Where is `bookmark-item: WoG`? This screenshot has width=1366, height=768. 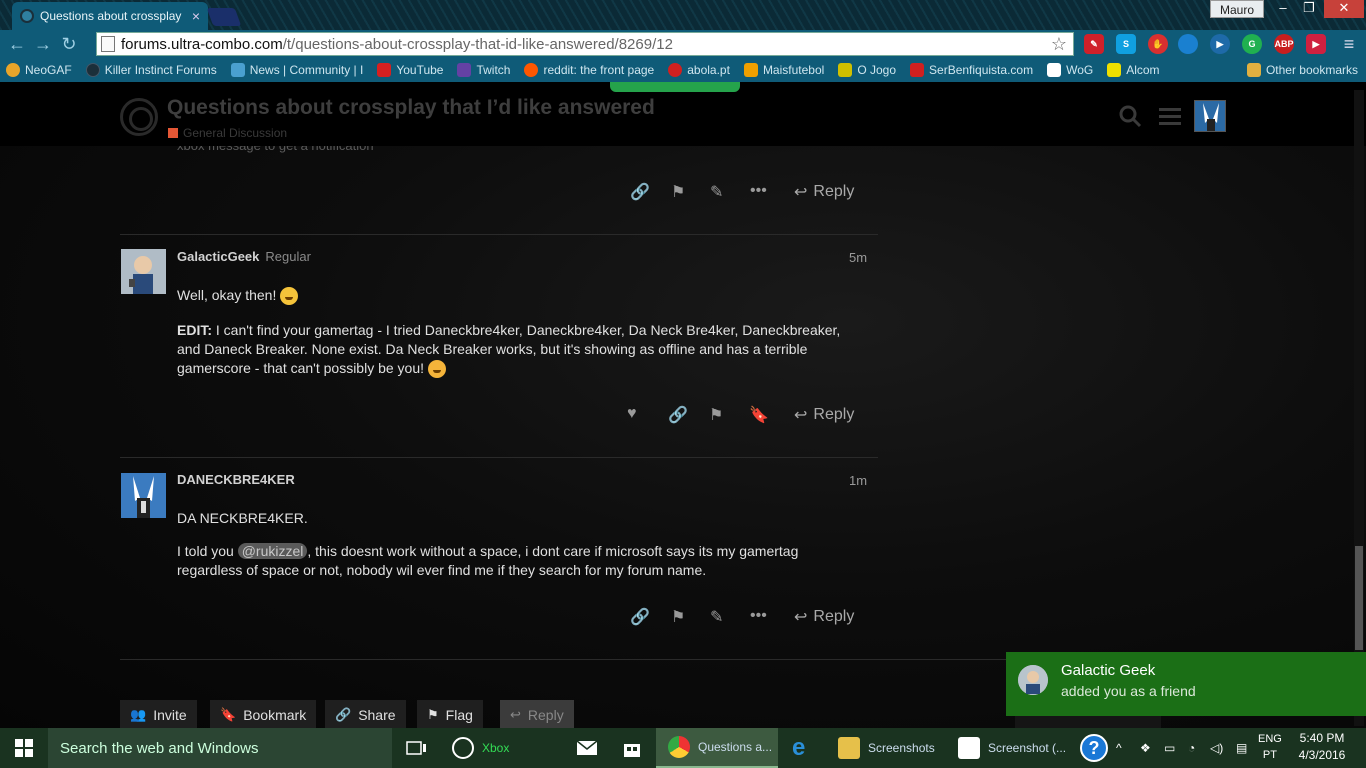
bookmark-item: WoG is located at coordinates (1070, 70).